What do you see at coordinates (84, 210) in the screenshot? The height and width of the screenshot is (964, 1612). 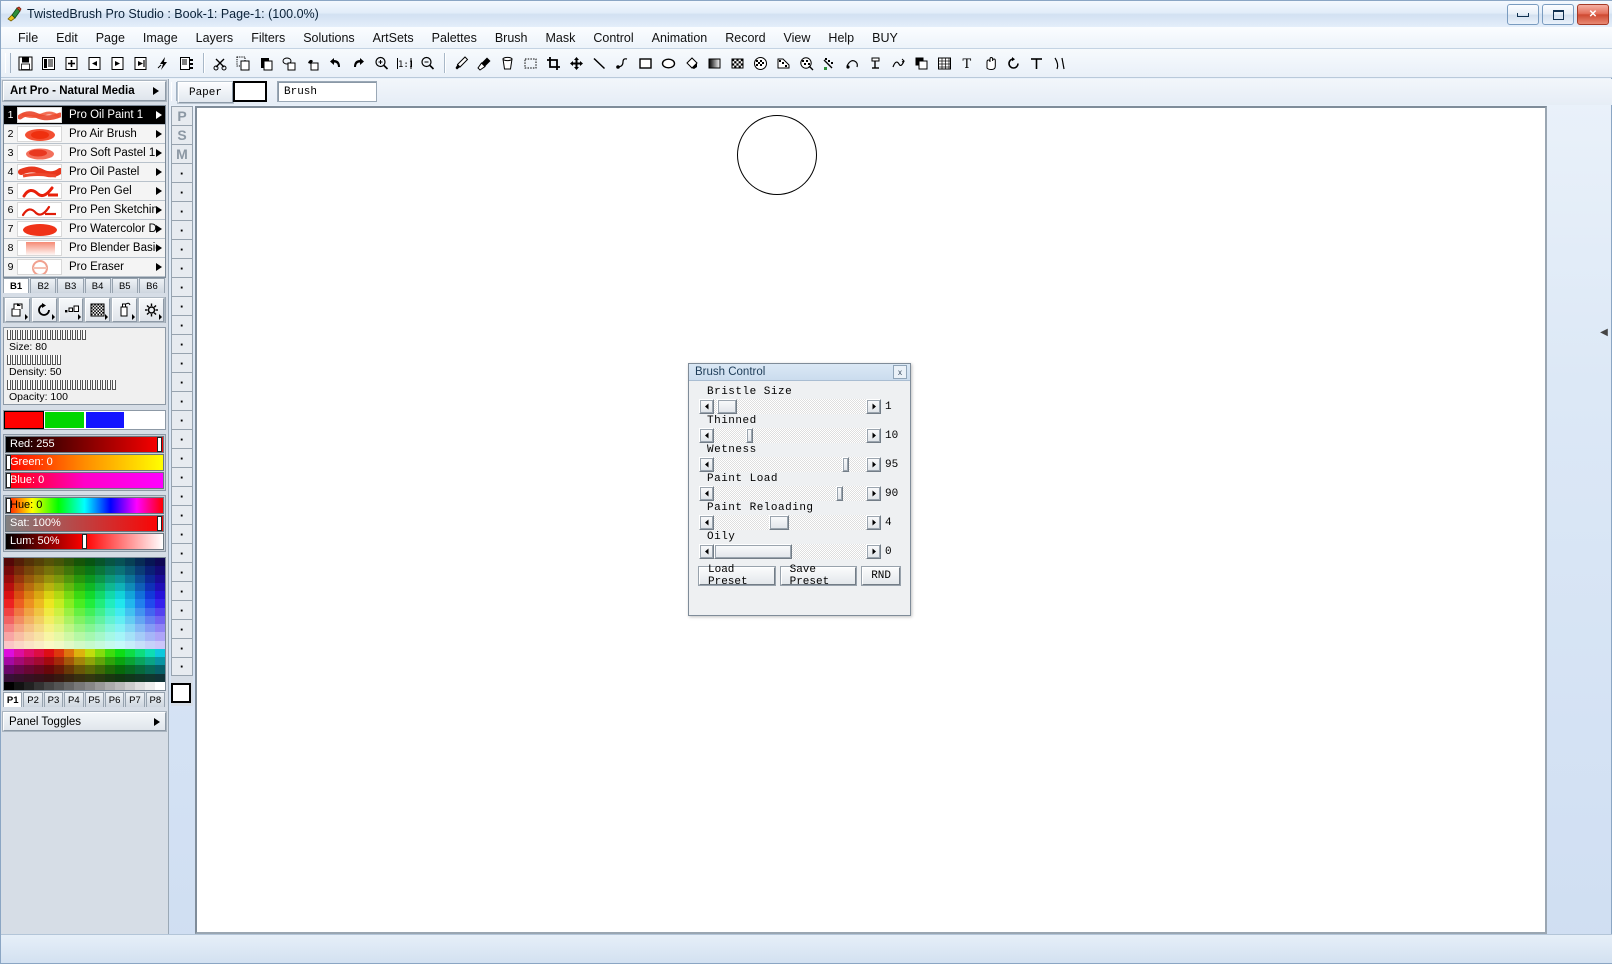 I see `brush-list-item: 6 Pro Pen Sketching` at bounding box center [84, 210].